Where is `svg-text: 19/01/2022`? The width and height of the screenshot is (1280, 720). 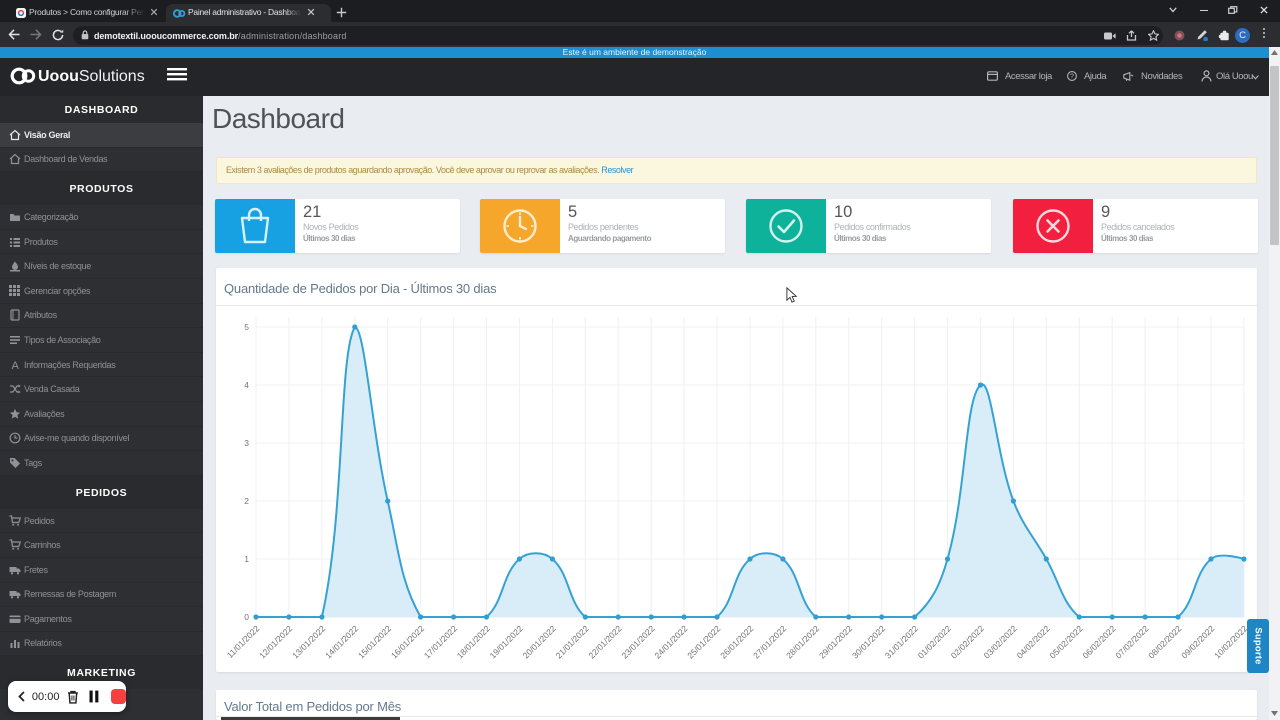 svg-text: 19/01/2022 is located at coordinates (506, 641).